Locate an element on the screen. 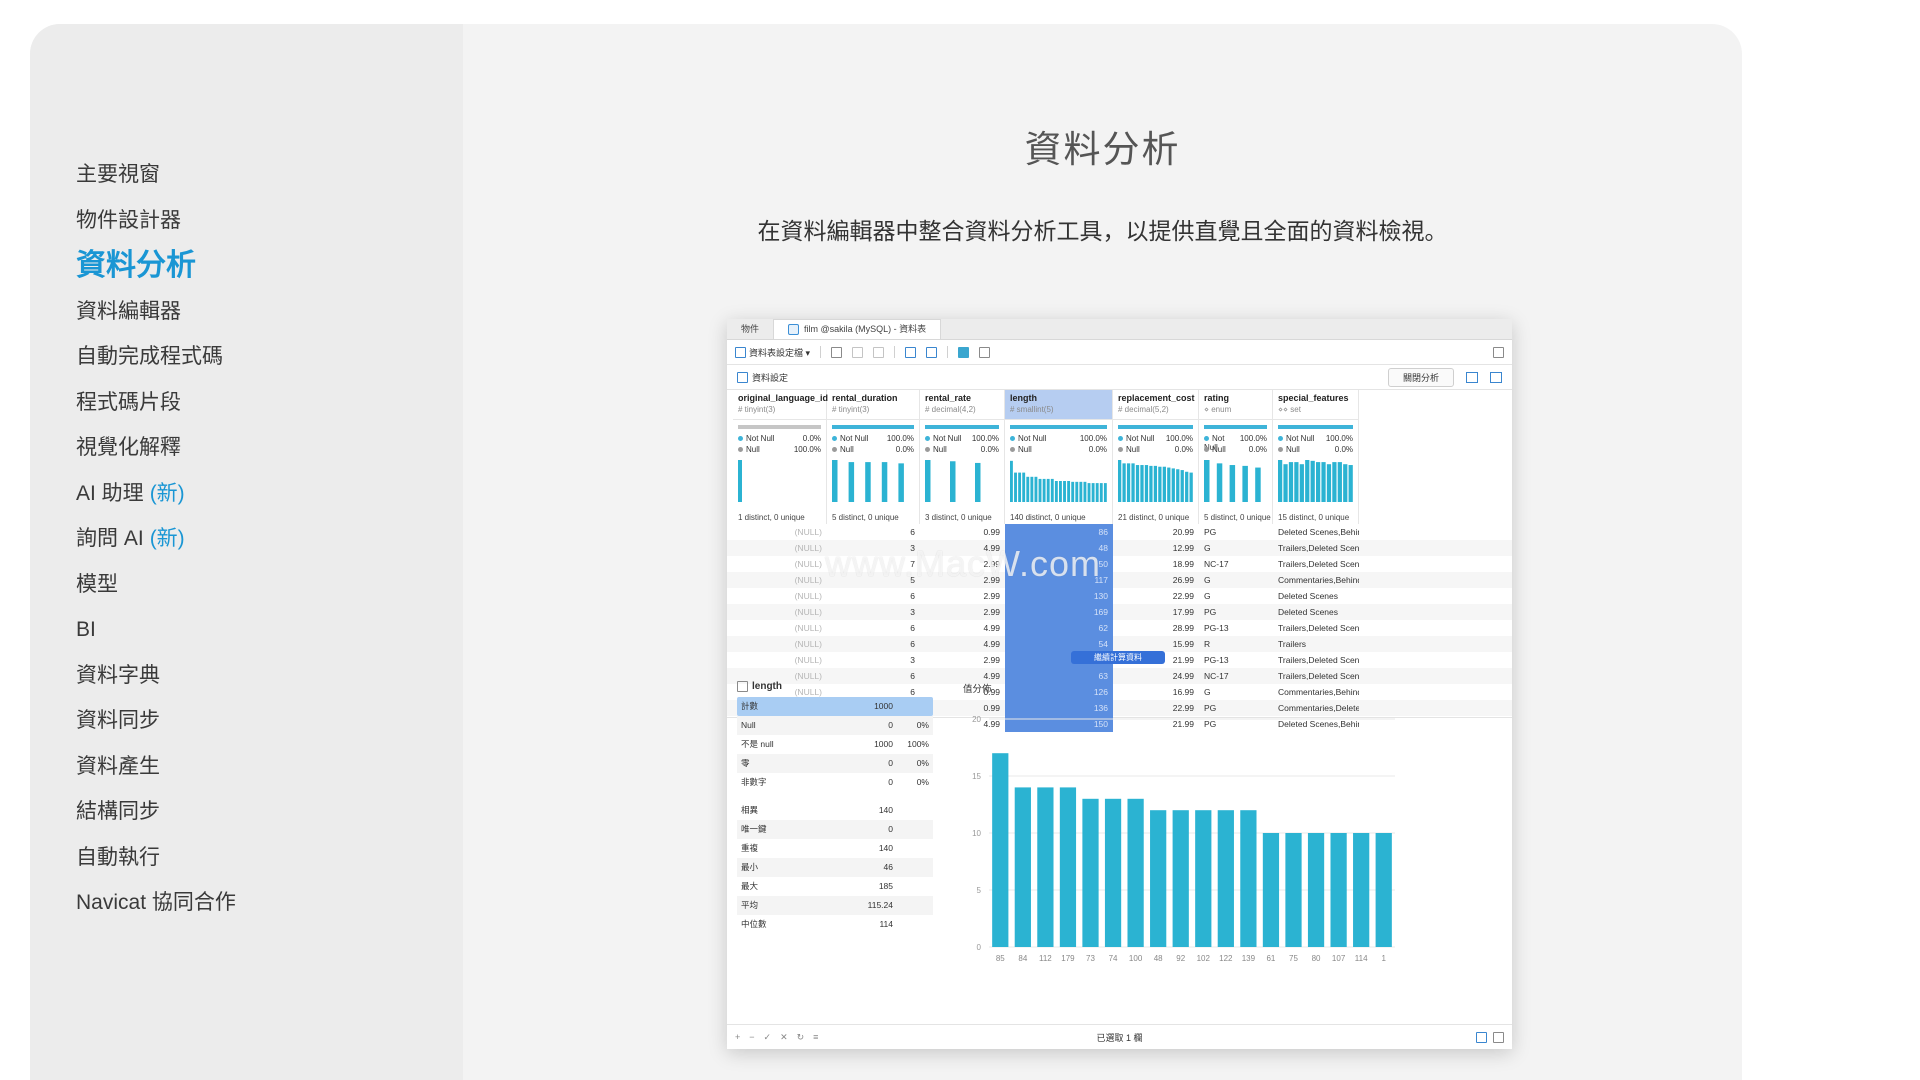  column-header-replacement_cost: replacement_cost # decimal(5,2) is located at coordinates (1156, 405).